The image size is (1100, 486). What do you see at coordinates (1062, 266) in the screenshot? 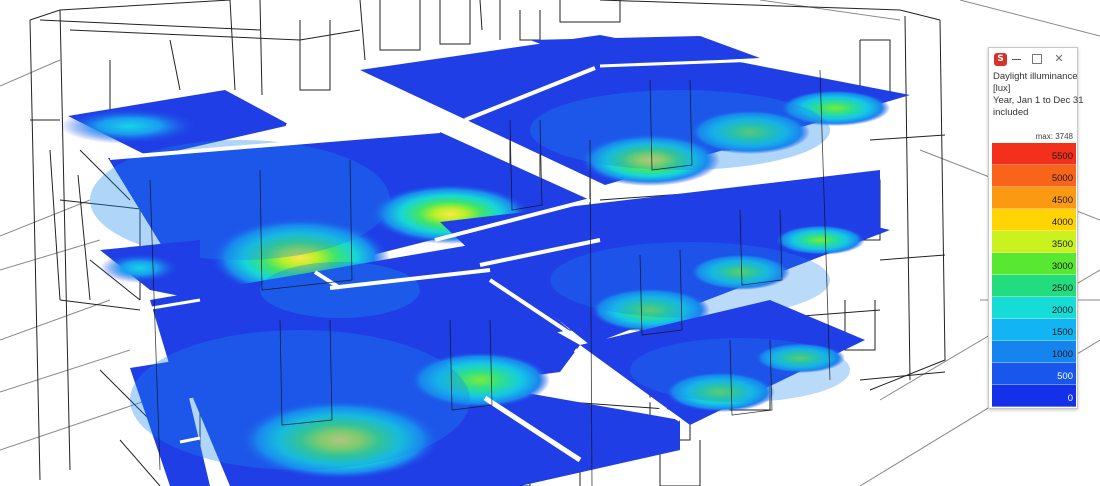
I see `legend-band-label: 3000` at bounding box center [1062, 266].